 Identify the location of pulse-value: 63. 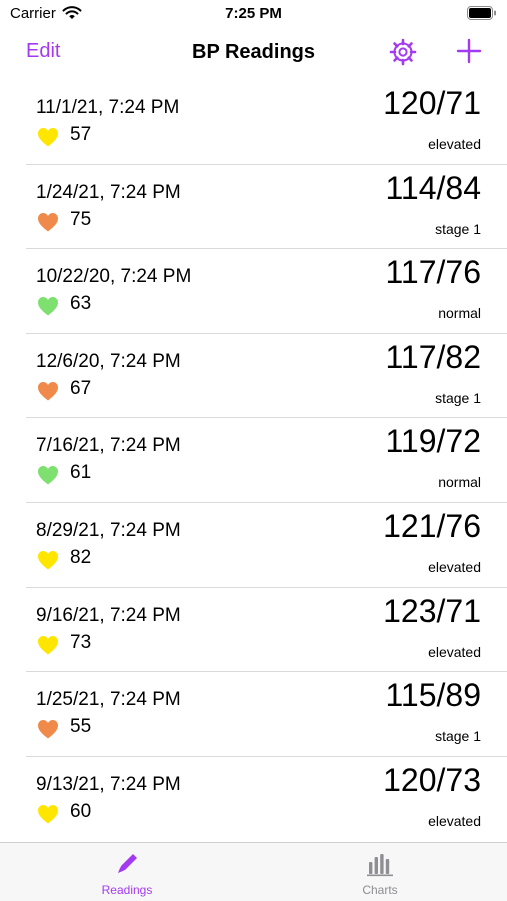
(81, 304).